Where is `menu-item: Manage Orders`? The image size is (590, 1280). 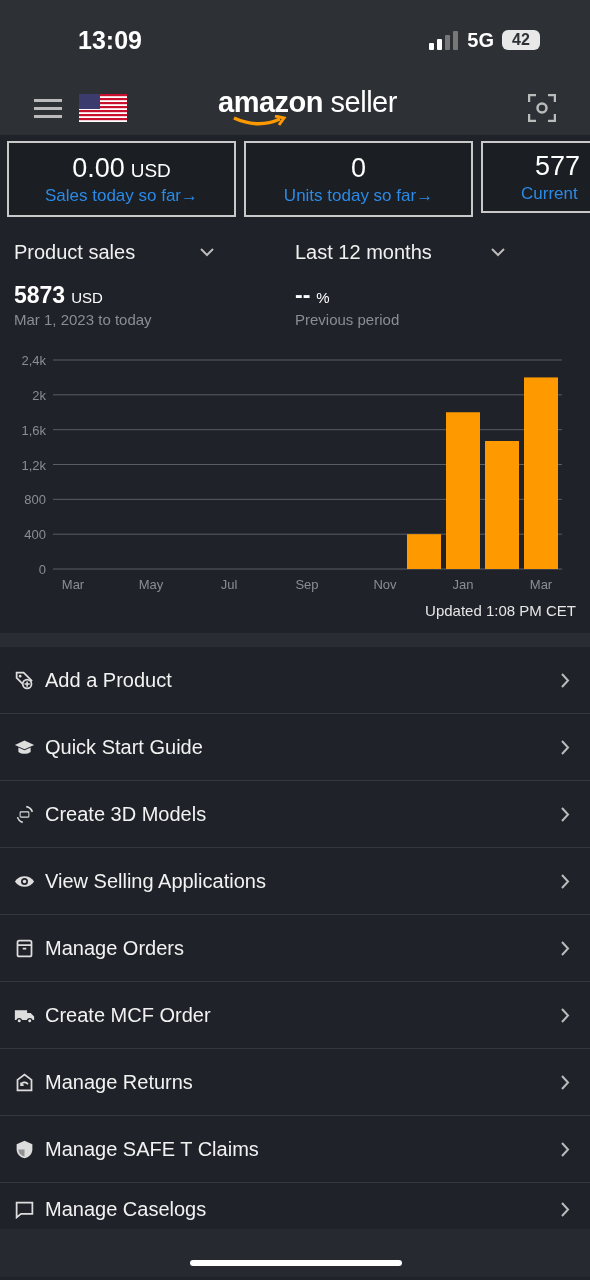
menu-item: Manage Orders is located at coordinates (295, 948).